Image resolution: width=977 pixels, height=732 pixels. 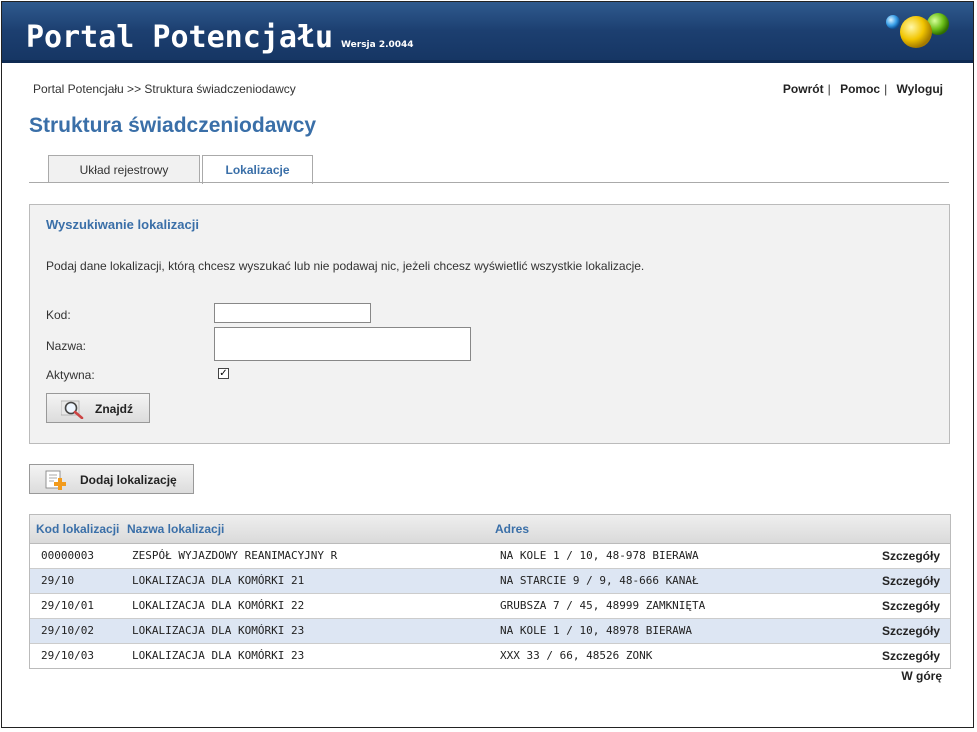 I want to click on code-label: Kod:, so click(x=58, y=315).